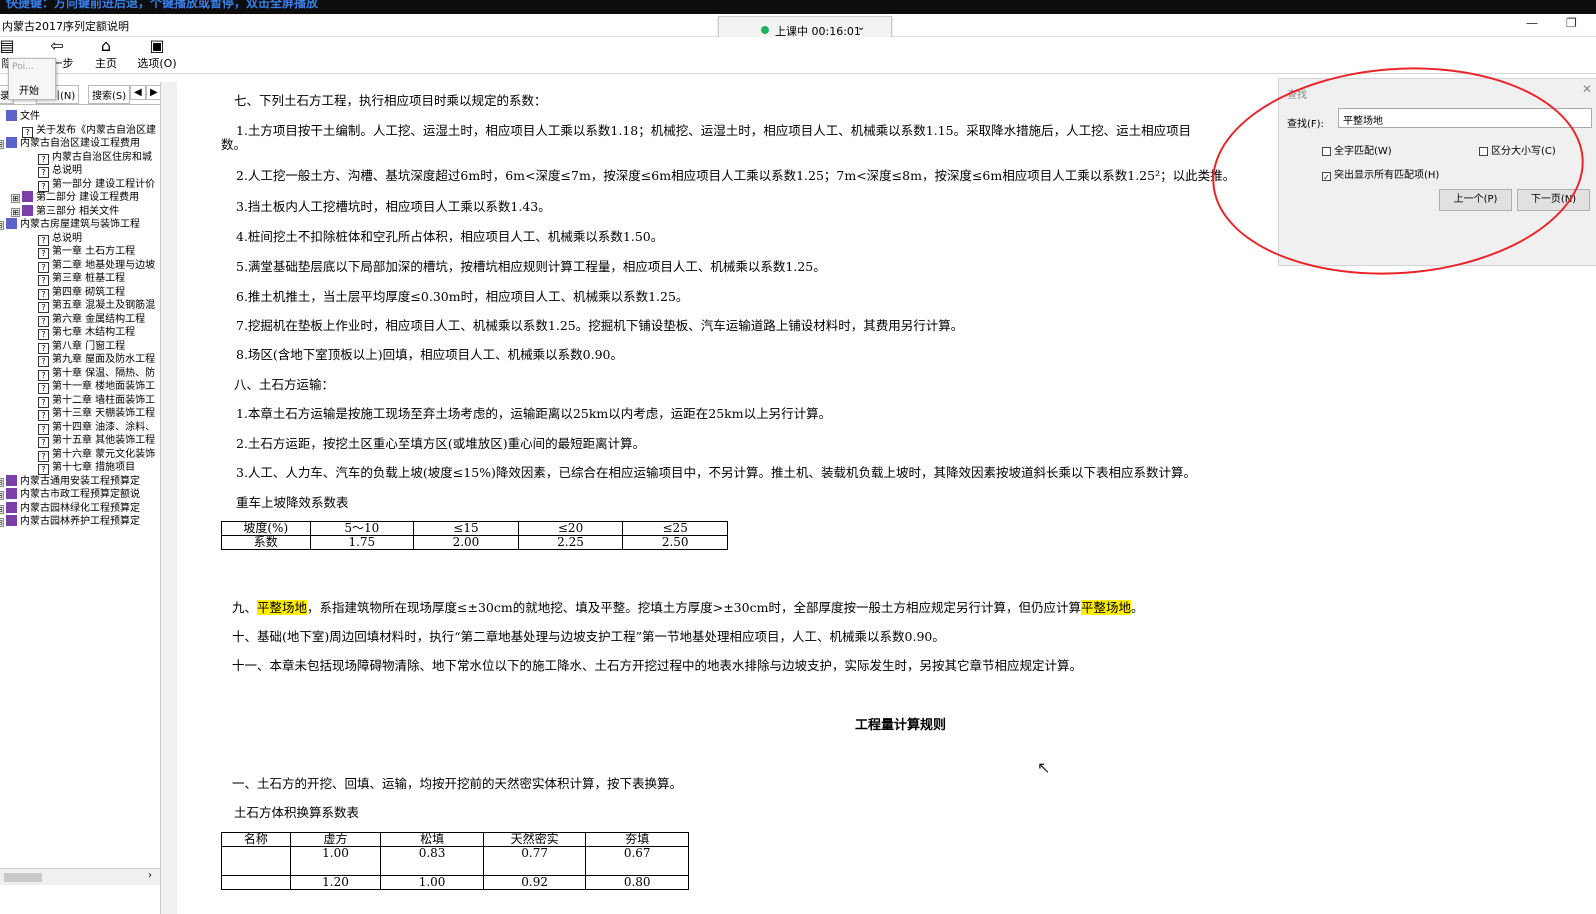 The image size is (1596, 914). I want to click on pane-divider, so click(169, 498).